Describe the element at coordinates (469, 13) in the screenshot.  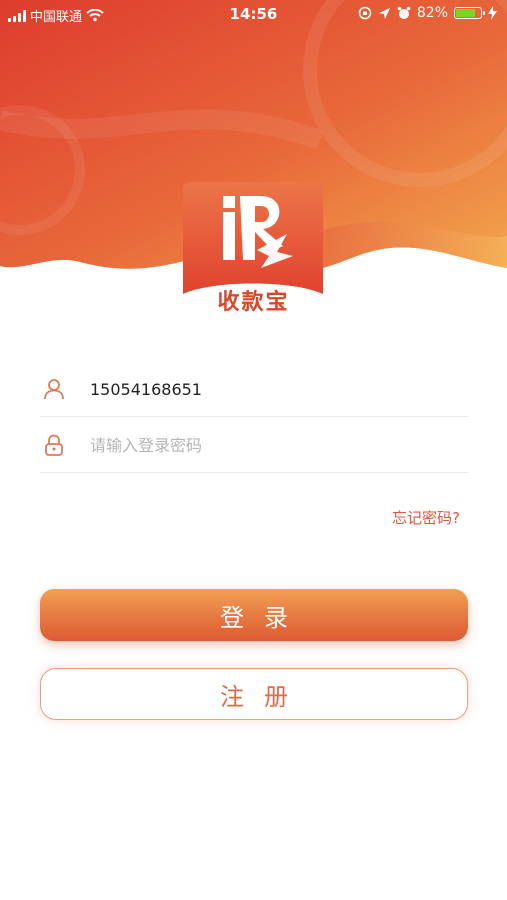
I see `battery-icon` at that location.